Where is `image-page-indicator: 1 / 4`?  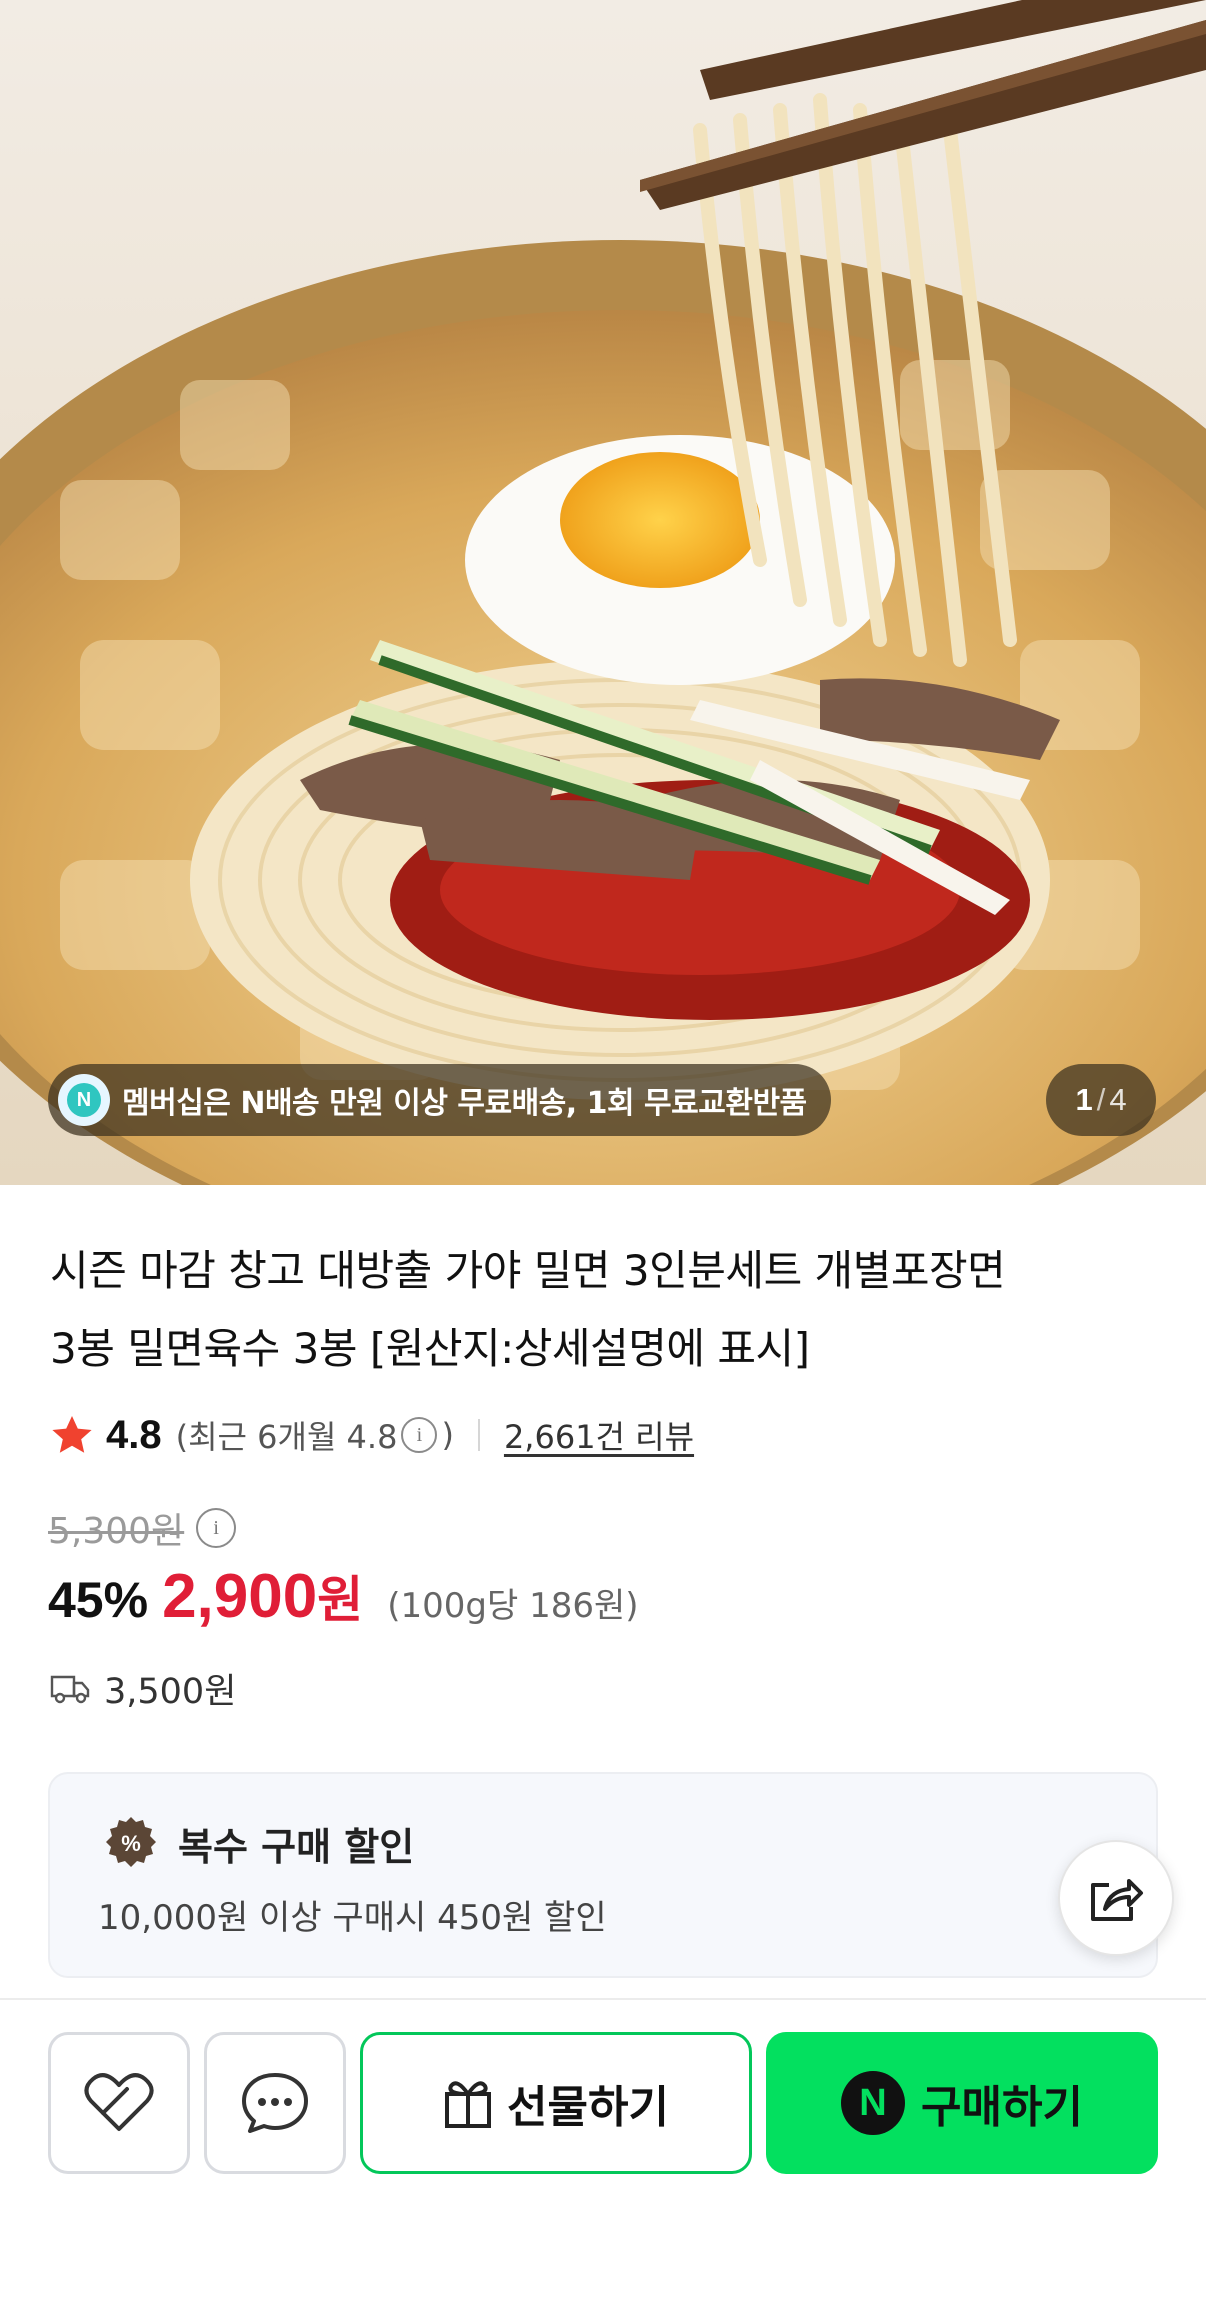
image-page-indicator: 1 / 4 is located at coordinates (1101, 1100).